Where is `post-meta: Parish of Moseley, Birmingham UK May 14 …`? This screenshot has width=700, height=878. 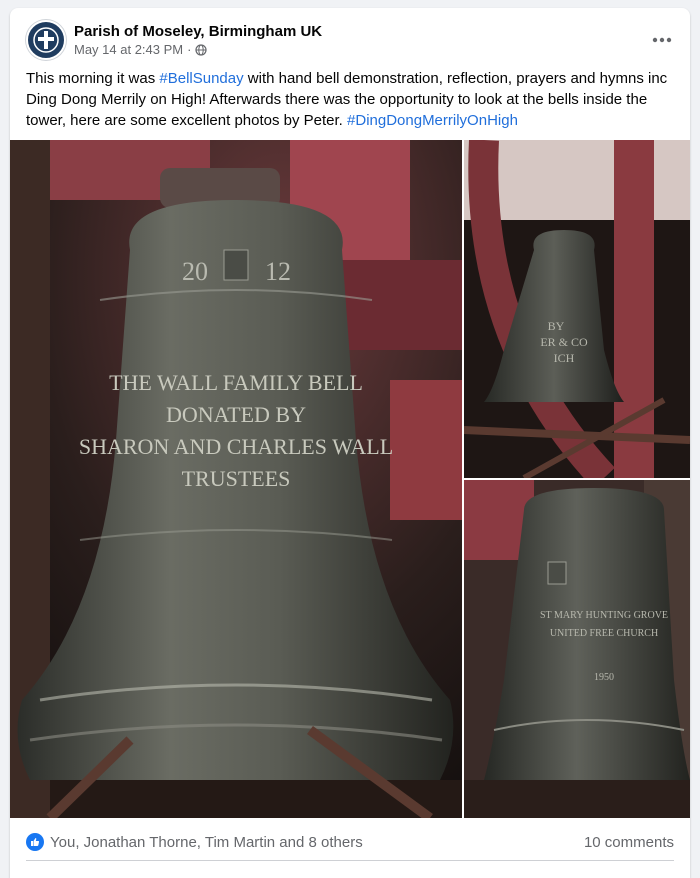 post-meta: Parish of Moseley, Birmingham UK May 14 … is located at coordinates (198, 40).